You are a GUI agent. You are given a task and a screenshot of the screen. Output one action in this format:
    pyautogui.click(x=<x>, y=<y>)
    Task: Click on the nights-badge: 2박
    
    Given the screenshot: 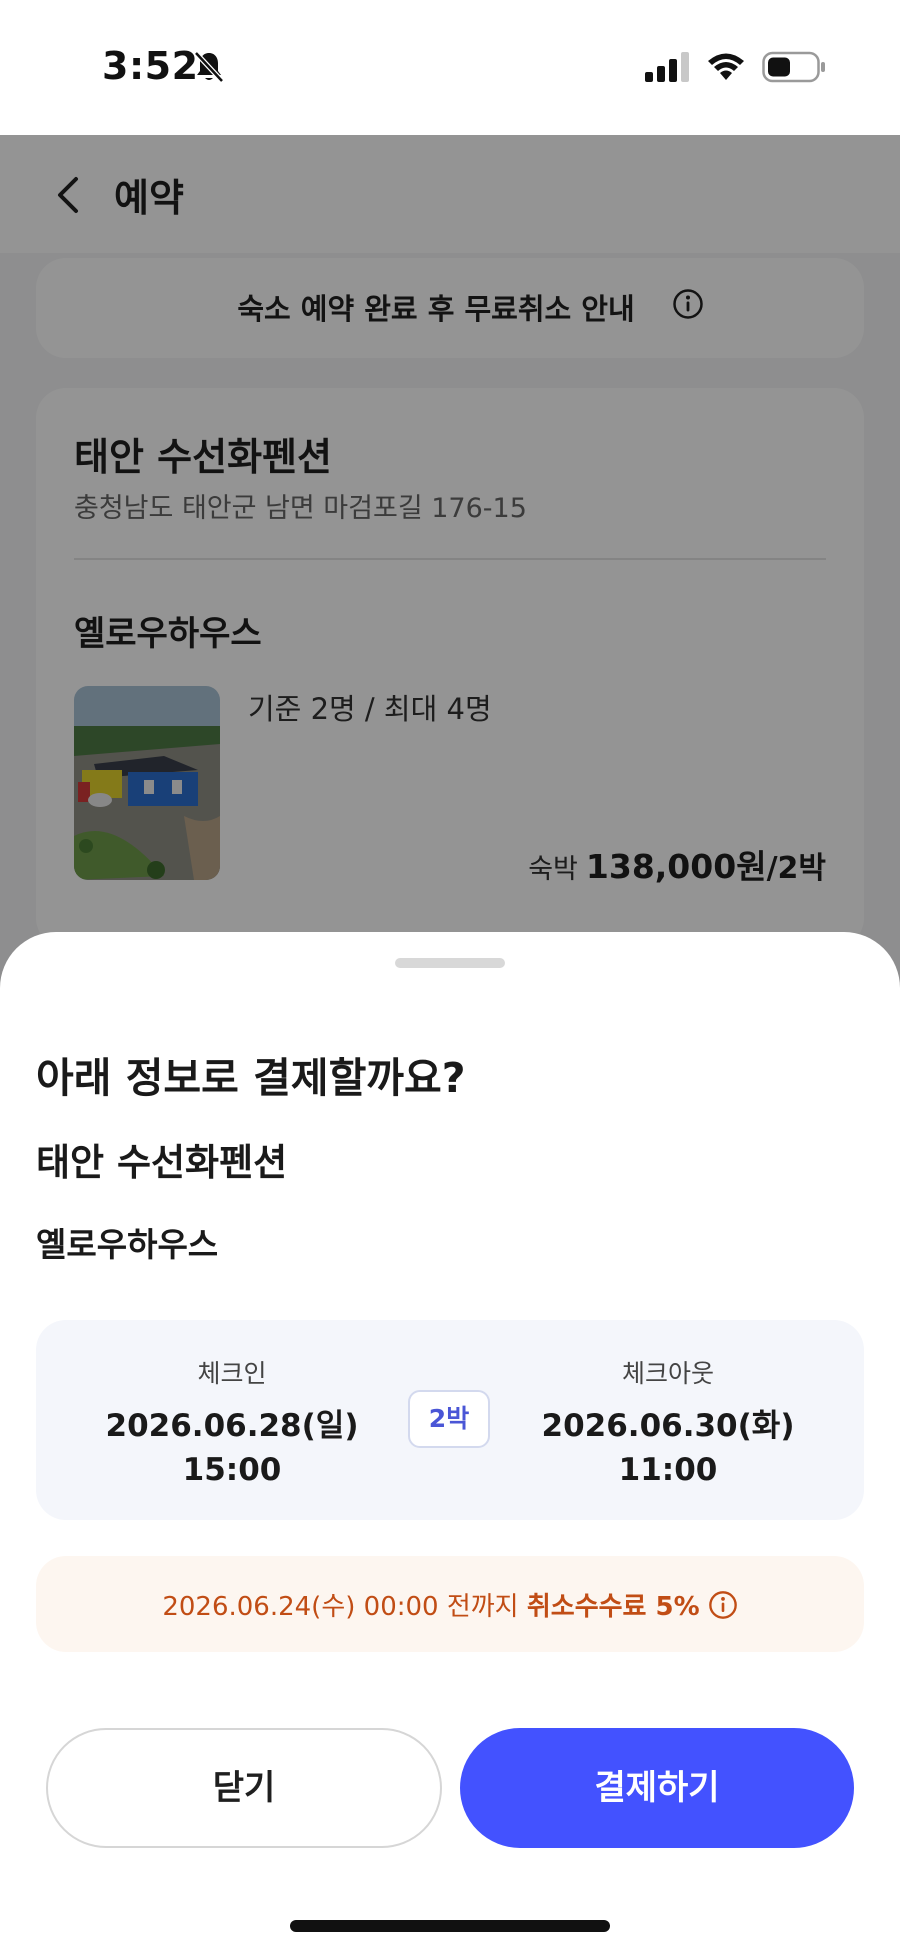 What is the action you would take?
    pyautogui.click(x=449, y=1419)
    